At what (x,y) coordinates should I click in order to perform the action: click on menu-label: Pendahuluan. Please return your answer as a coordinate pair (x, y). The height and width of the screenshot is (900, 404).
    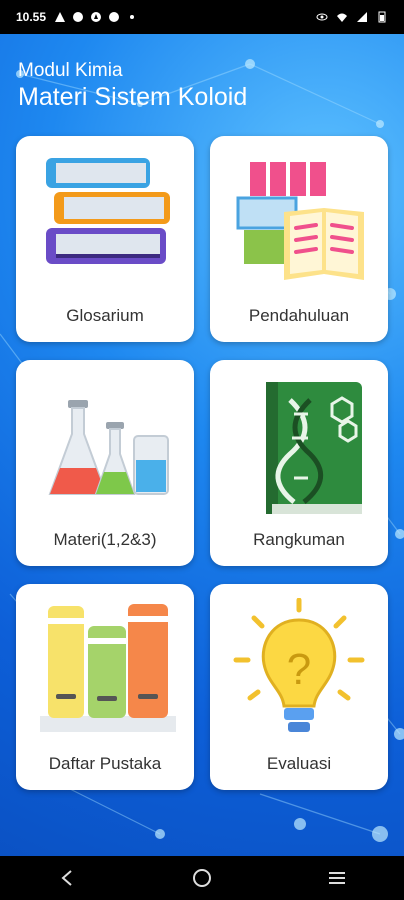
    Looking at the image, I should click on (299, 315).